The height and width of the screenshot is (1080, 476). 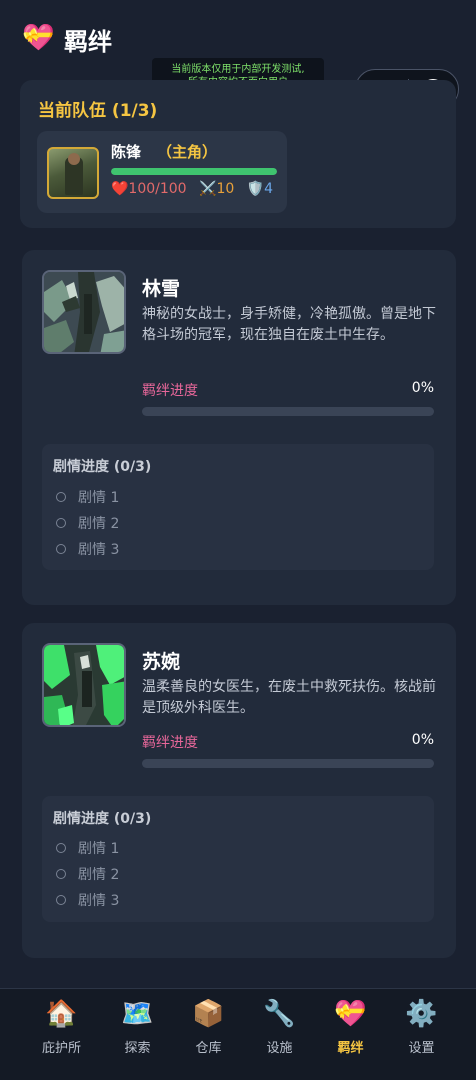 I want to click on box-icon: 📦, so click(x=208, y=1014).